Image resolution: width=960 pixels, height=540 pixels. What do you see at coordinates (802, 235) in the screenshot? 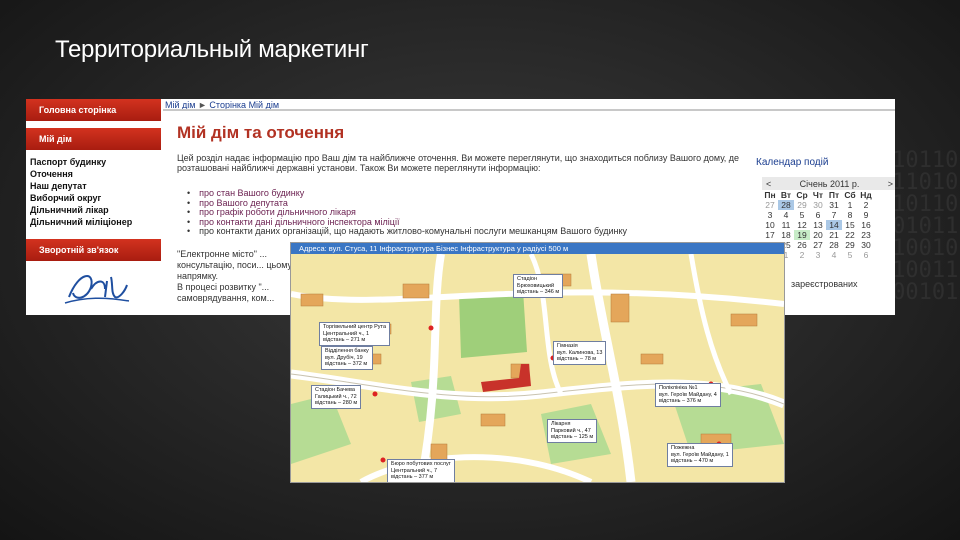
I see `calendar-day-today: 19` at bounding box center [802, 235].